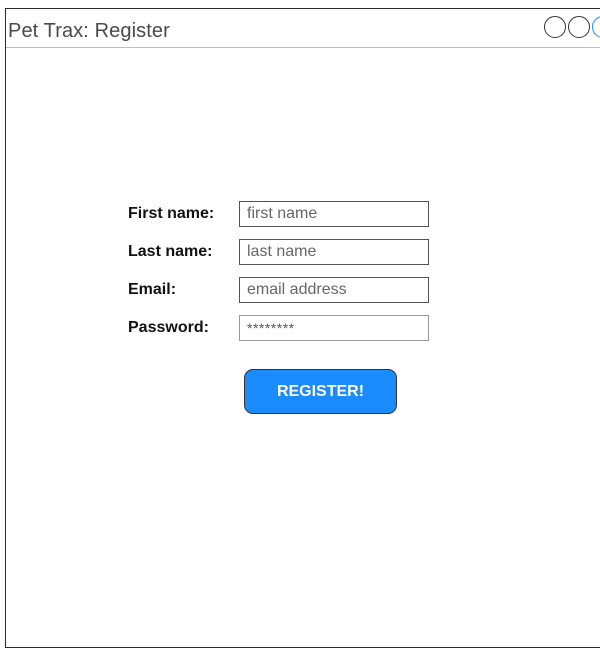  What do you see at coordinates (168, 327) in the screenshot?
I see `password-label: Password:` at bounding box center [168, 327].